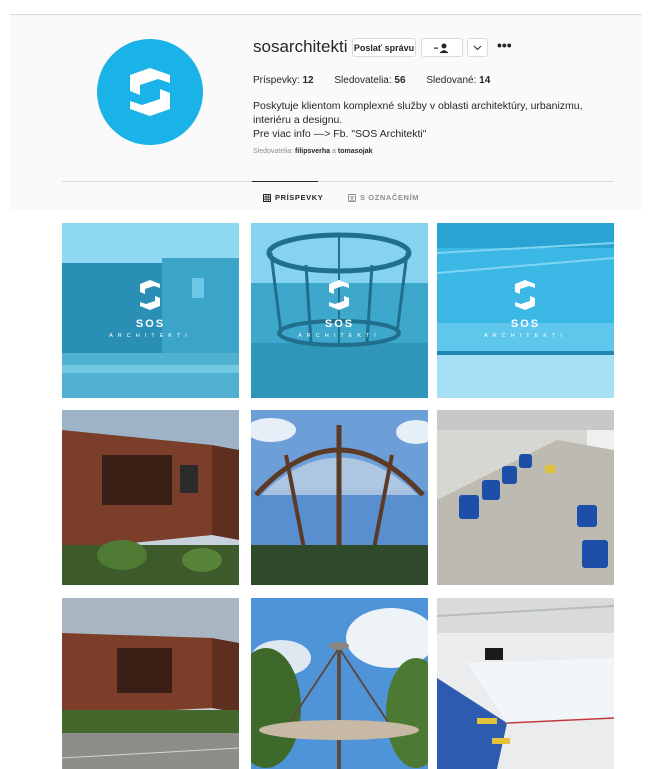 Image resolution: width=652 pixels, height=769 pixels. I want to click on tab-tagged: S OZNAČENÍM, so click(383, 197).